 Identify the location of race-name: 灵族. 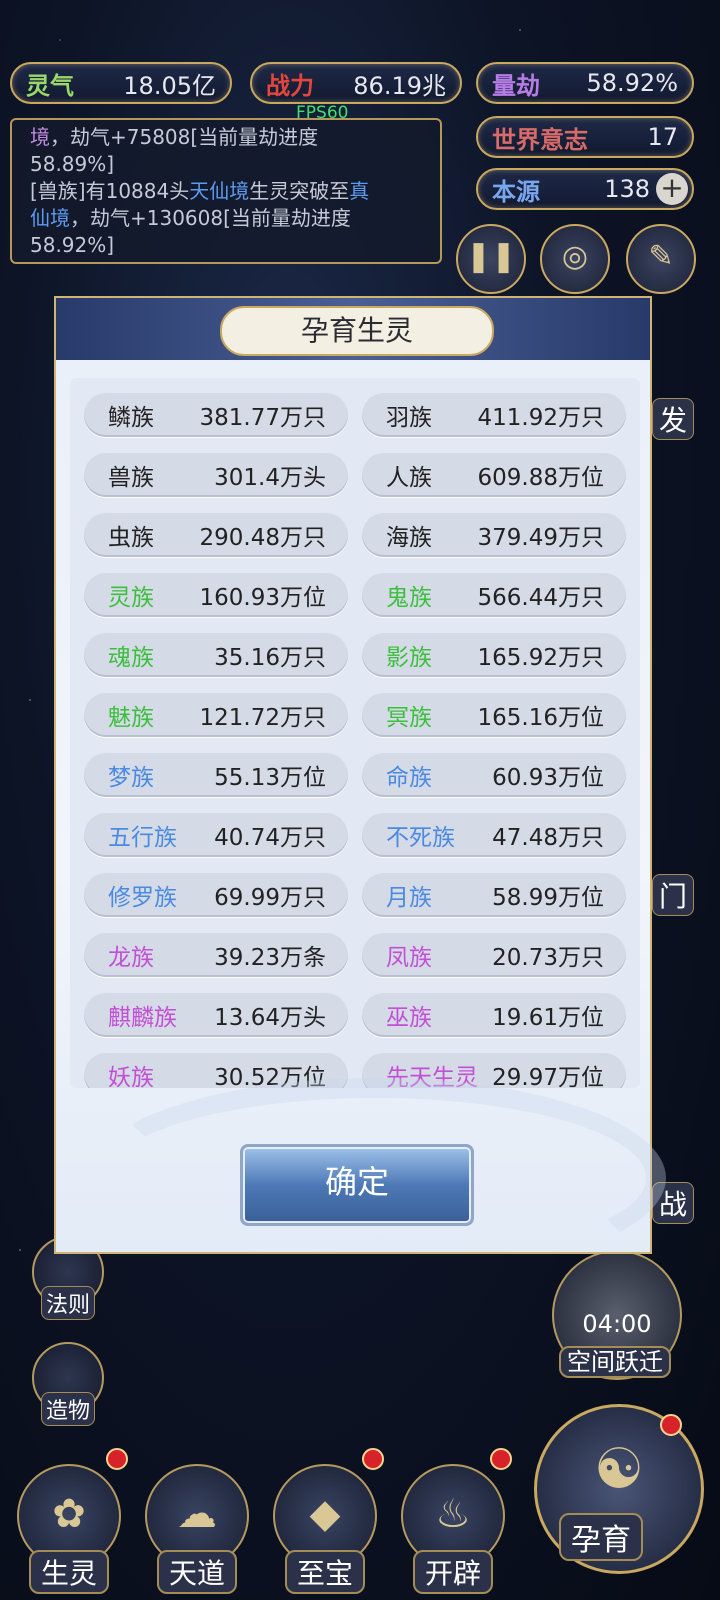
(131, 598).